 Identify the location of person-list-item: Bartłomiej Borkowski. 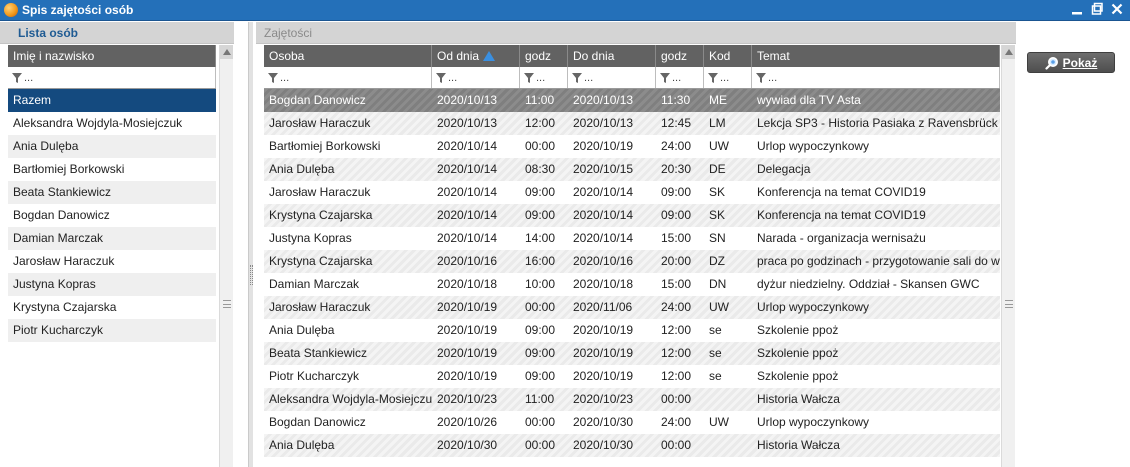
(112, 169).